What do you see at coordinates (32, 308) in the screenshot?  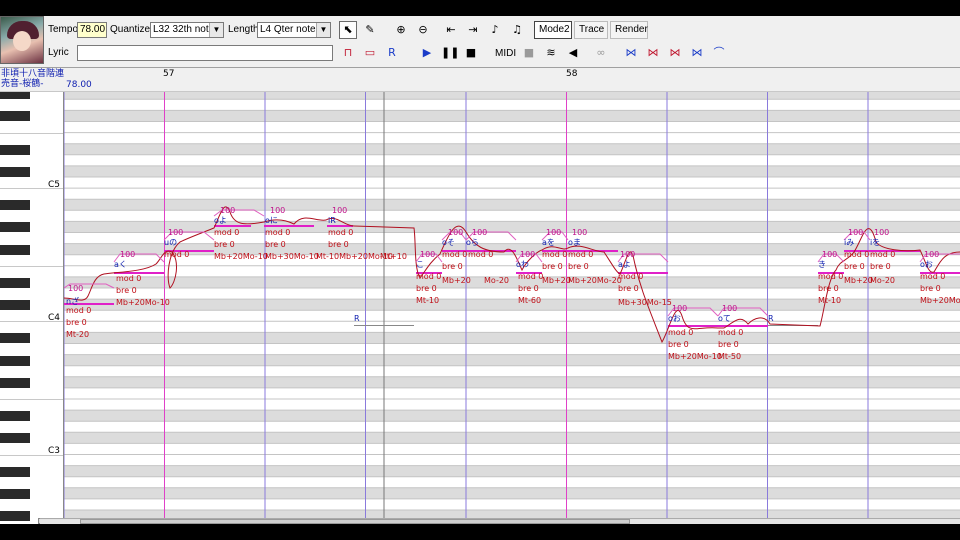 I see `piano-keyboard: C5 C4 C3` at bounding box center [32, 308].